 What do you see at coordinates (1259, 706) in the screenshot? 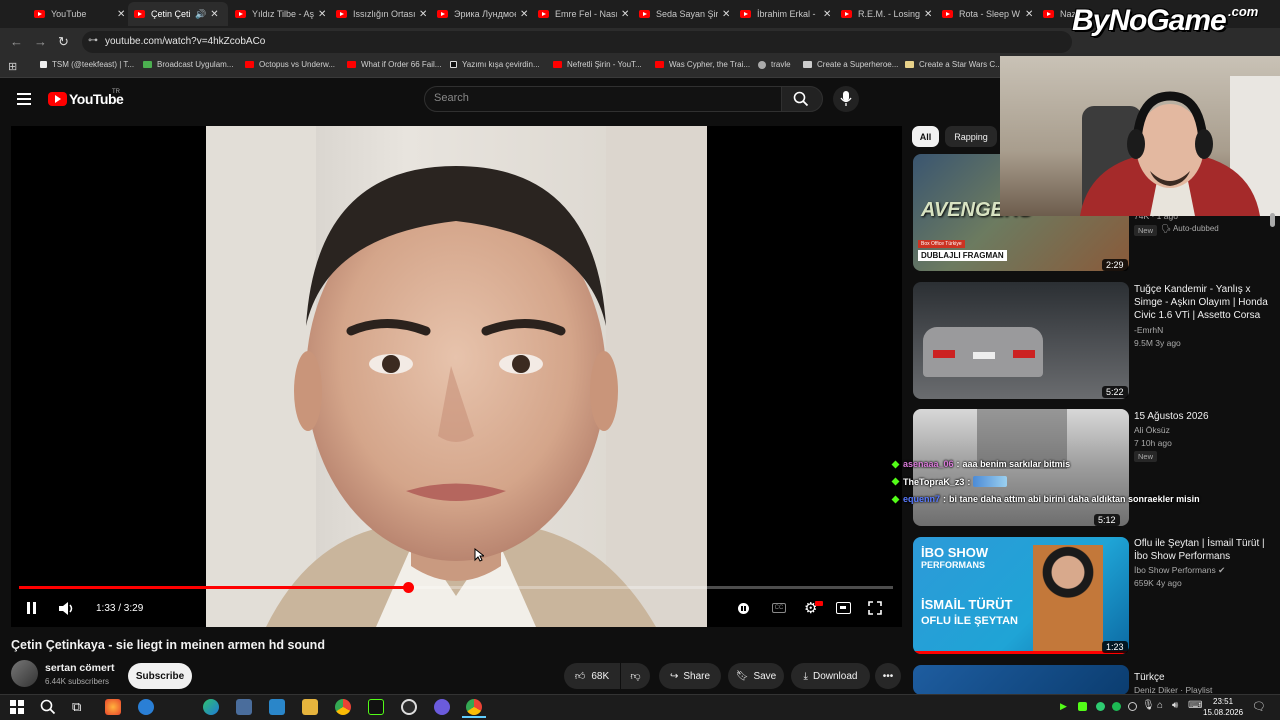
I see `notifications-icon: 🗨︎` at bounding box center [1259, 706].